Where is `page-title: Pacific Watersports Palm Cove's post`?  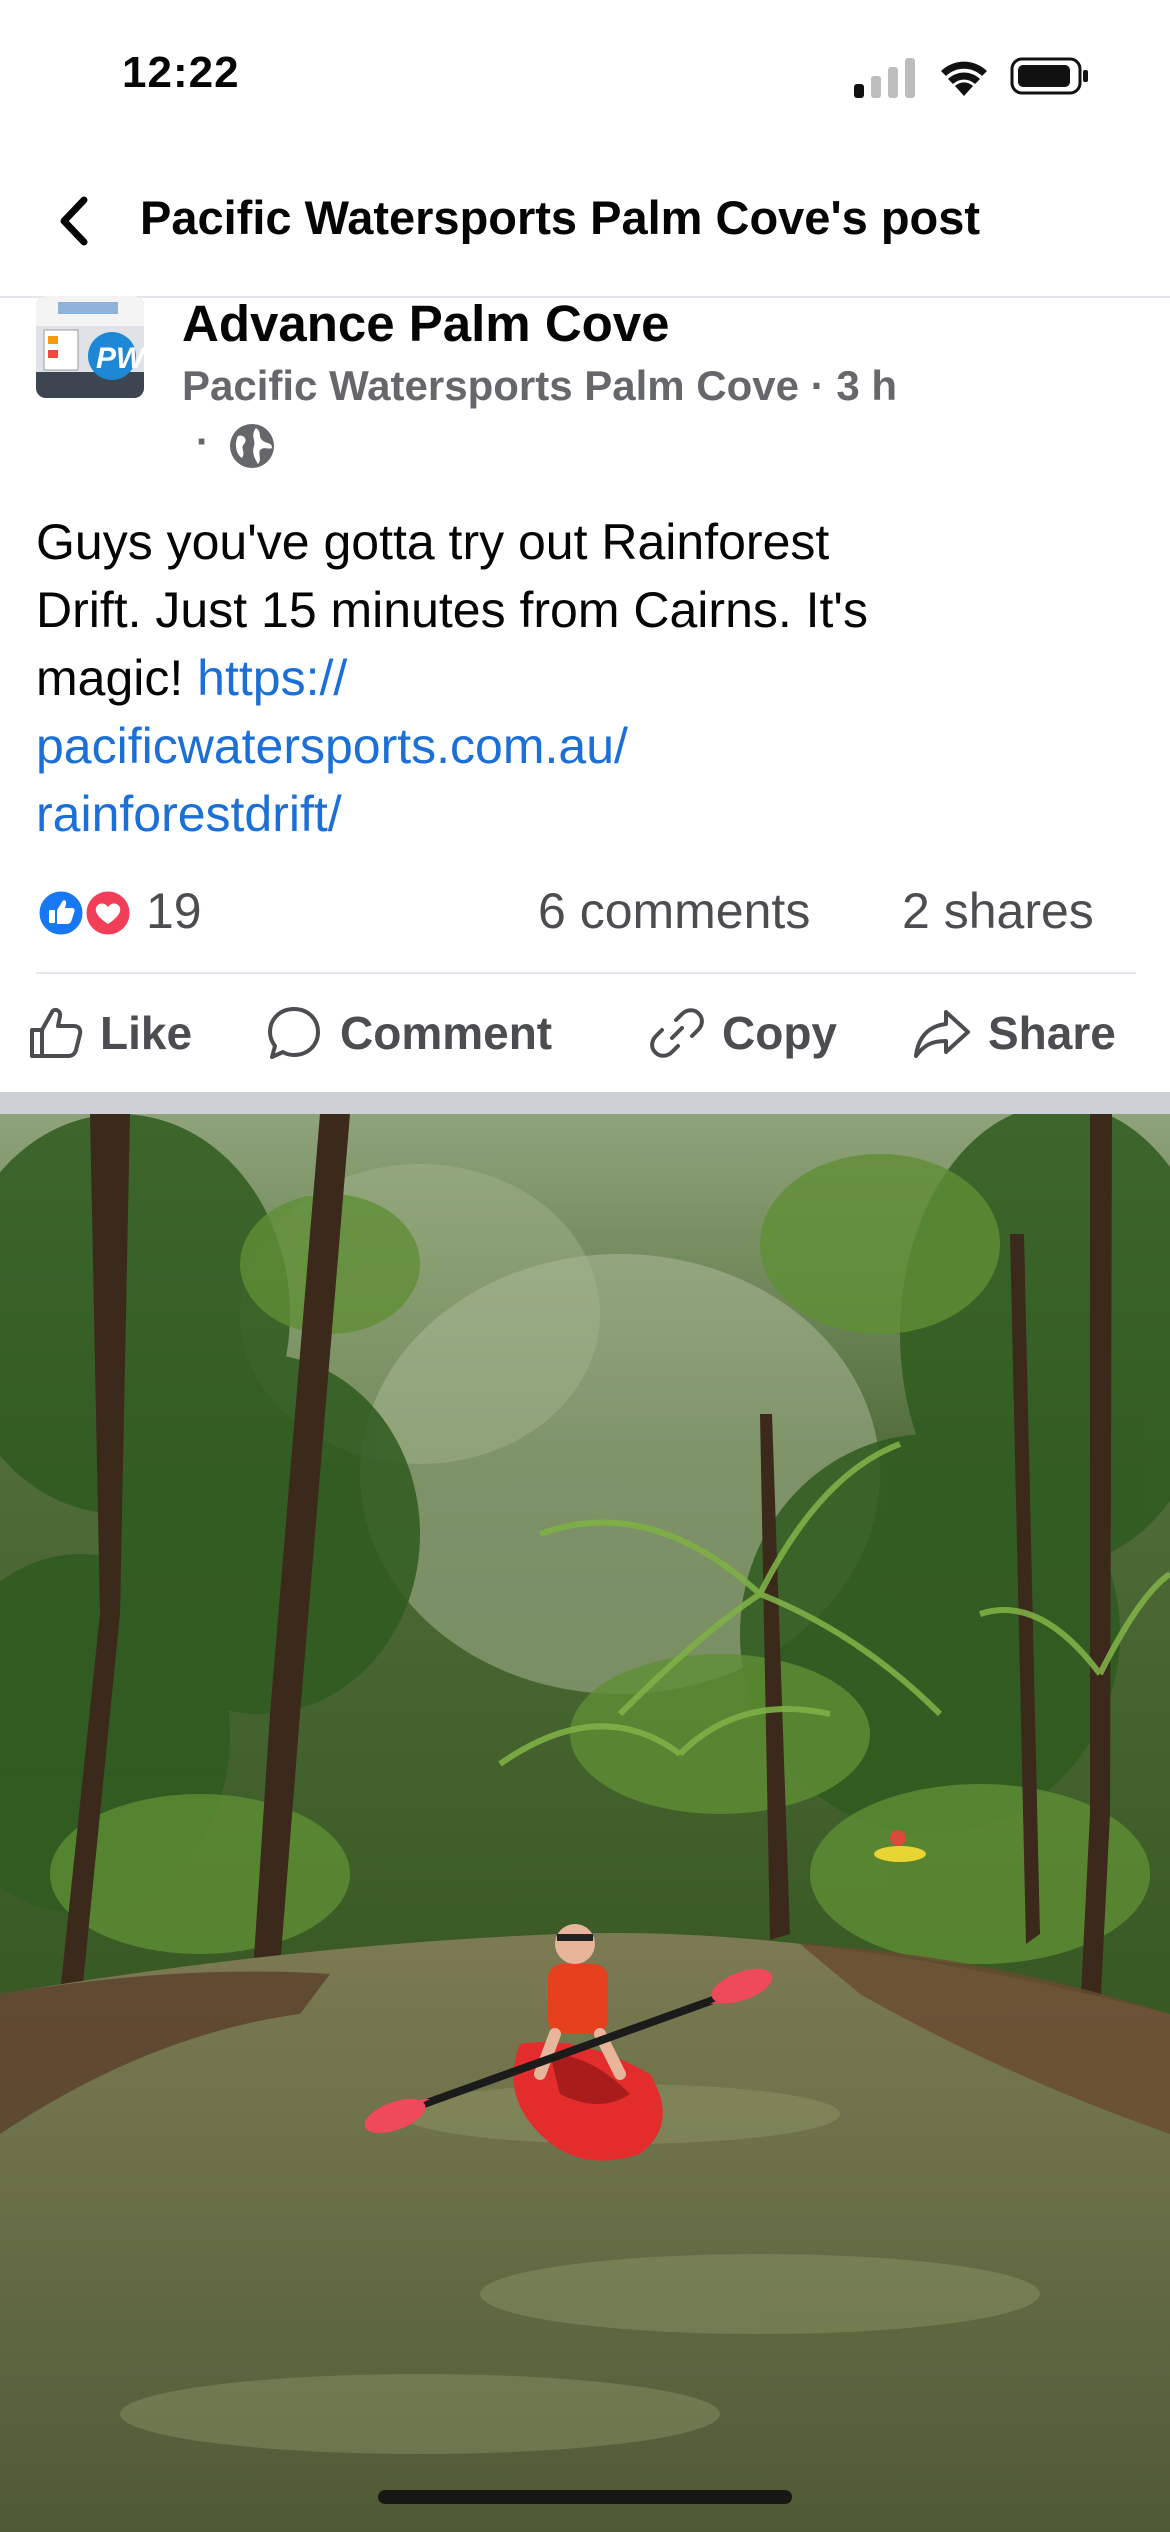
page-title: Pacific Watersports Palm Cove's post is located at coordinates (560, 217).